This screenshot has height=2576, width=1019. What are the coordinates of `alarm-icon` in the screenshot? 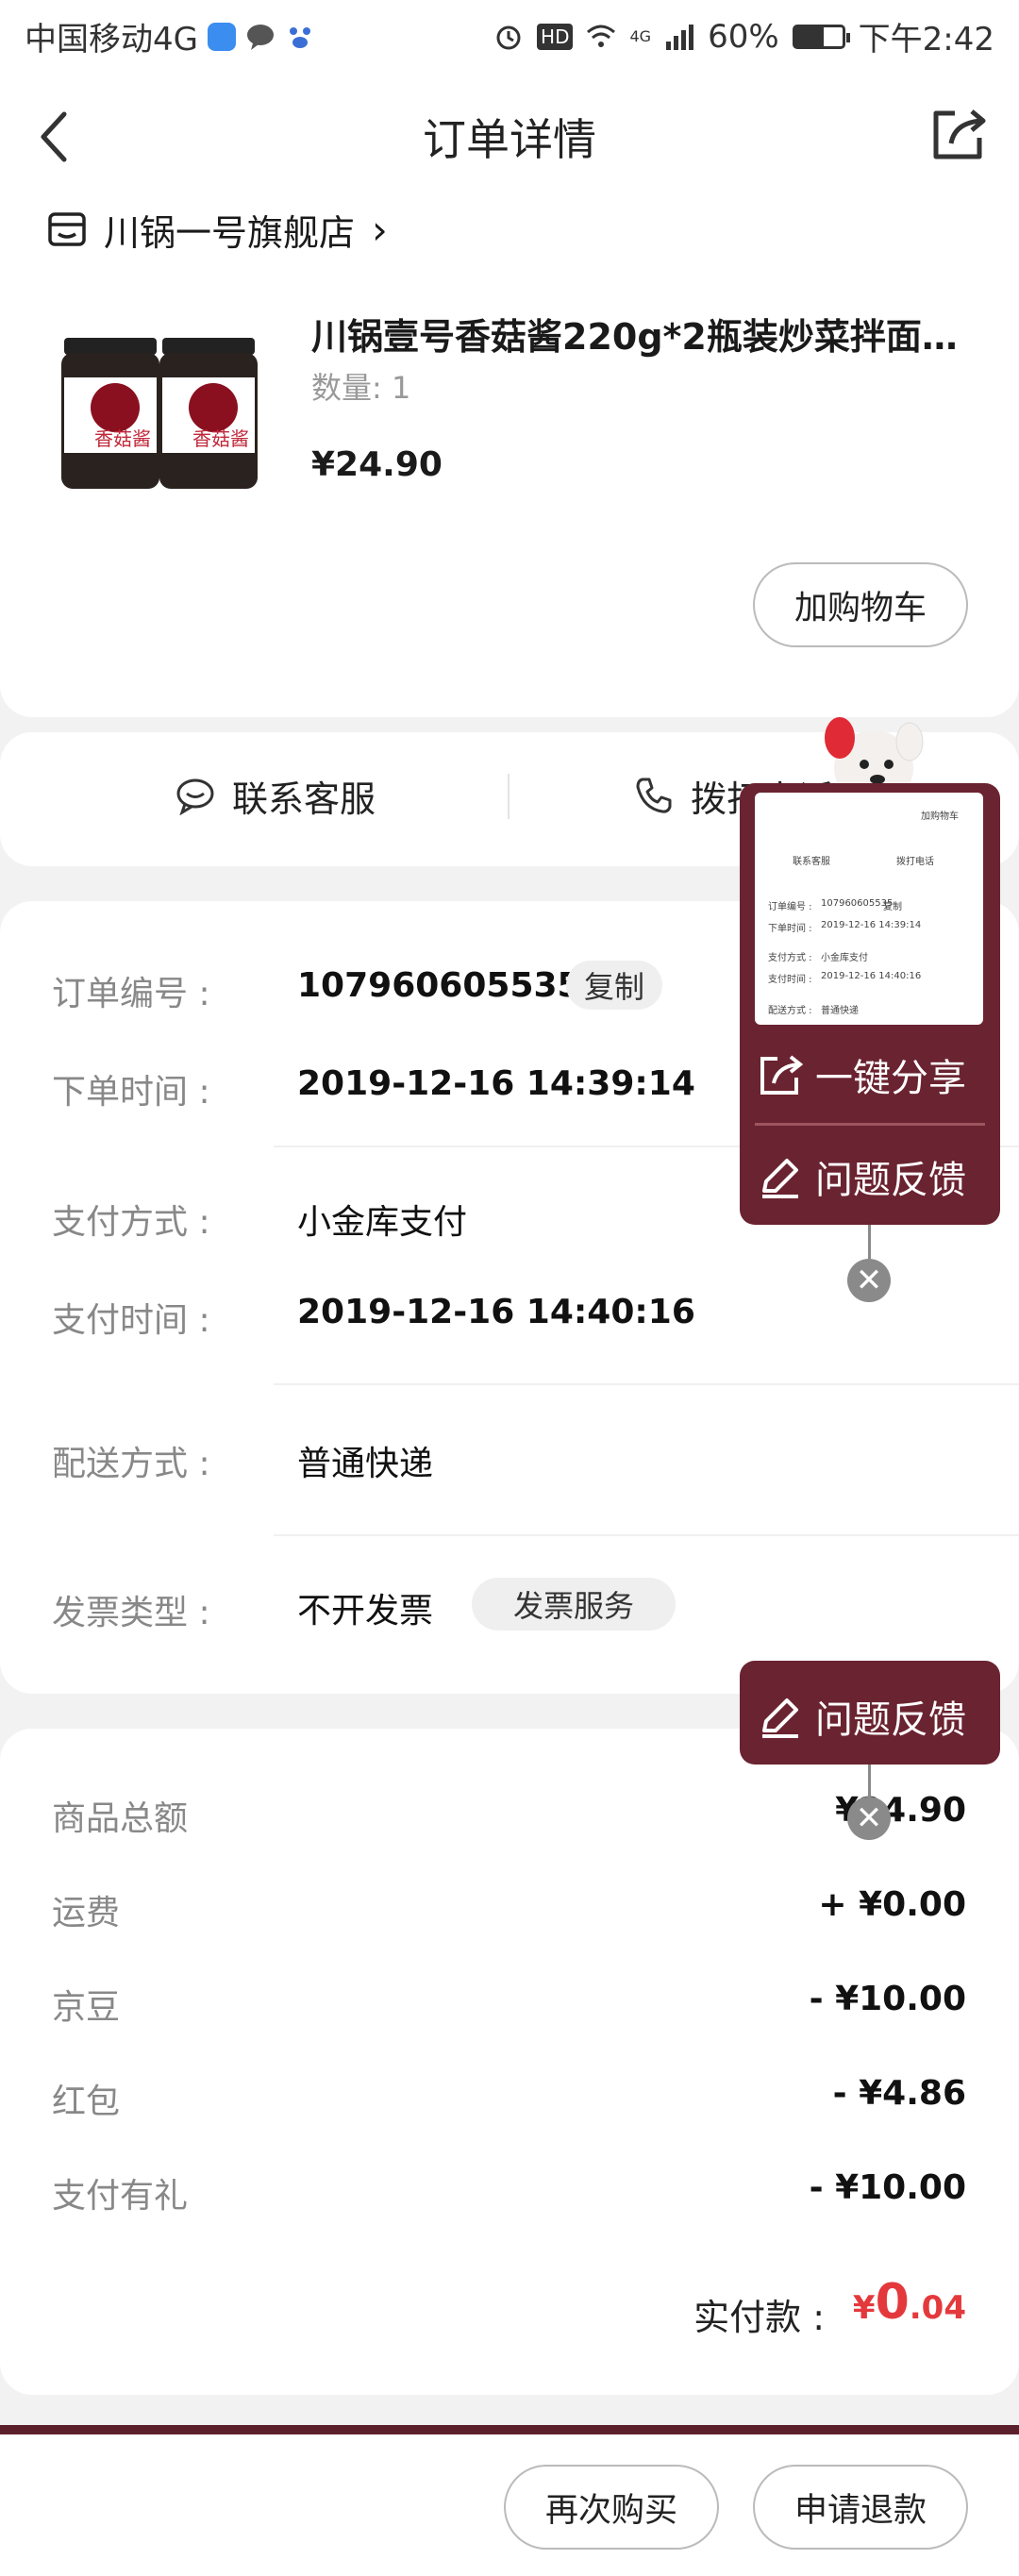 It's located at (508, 37).